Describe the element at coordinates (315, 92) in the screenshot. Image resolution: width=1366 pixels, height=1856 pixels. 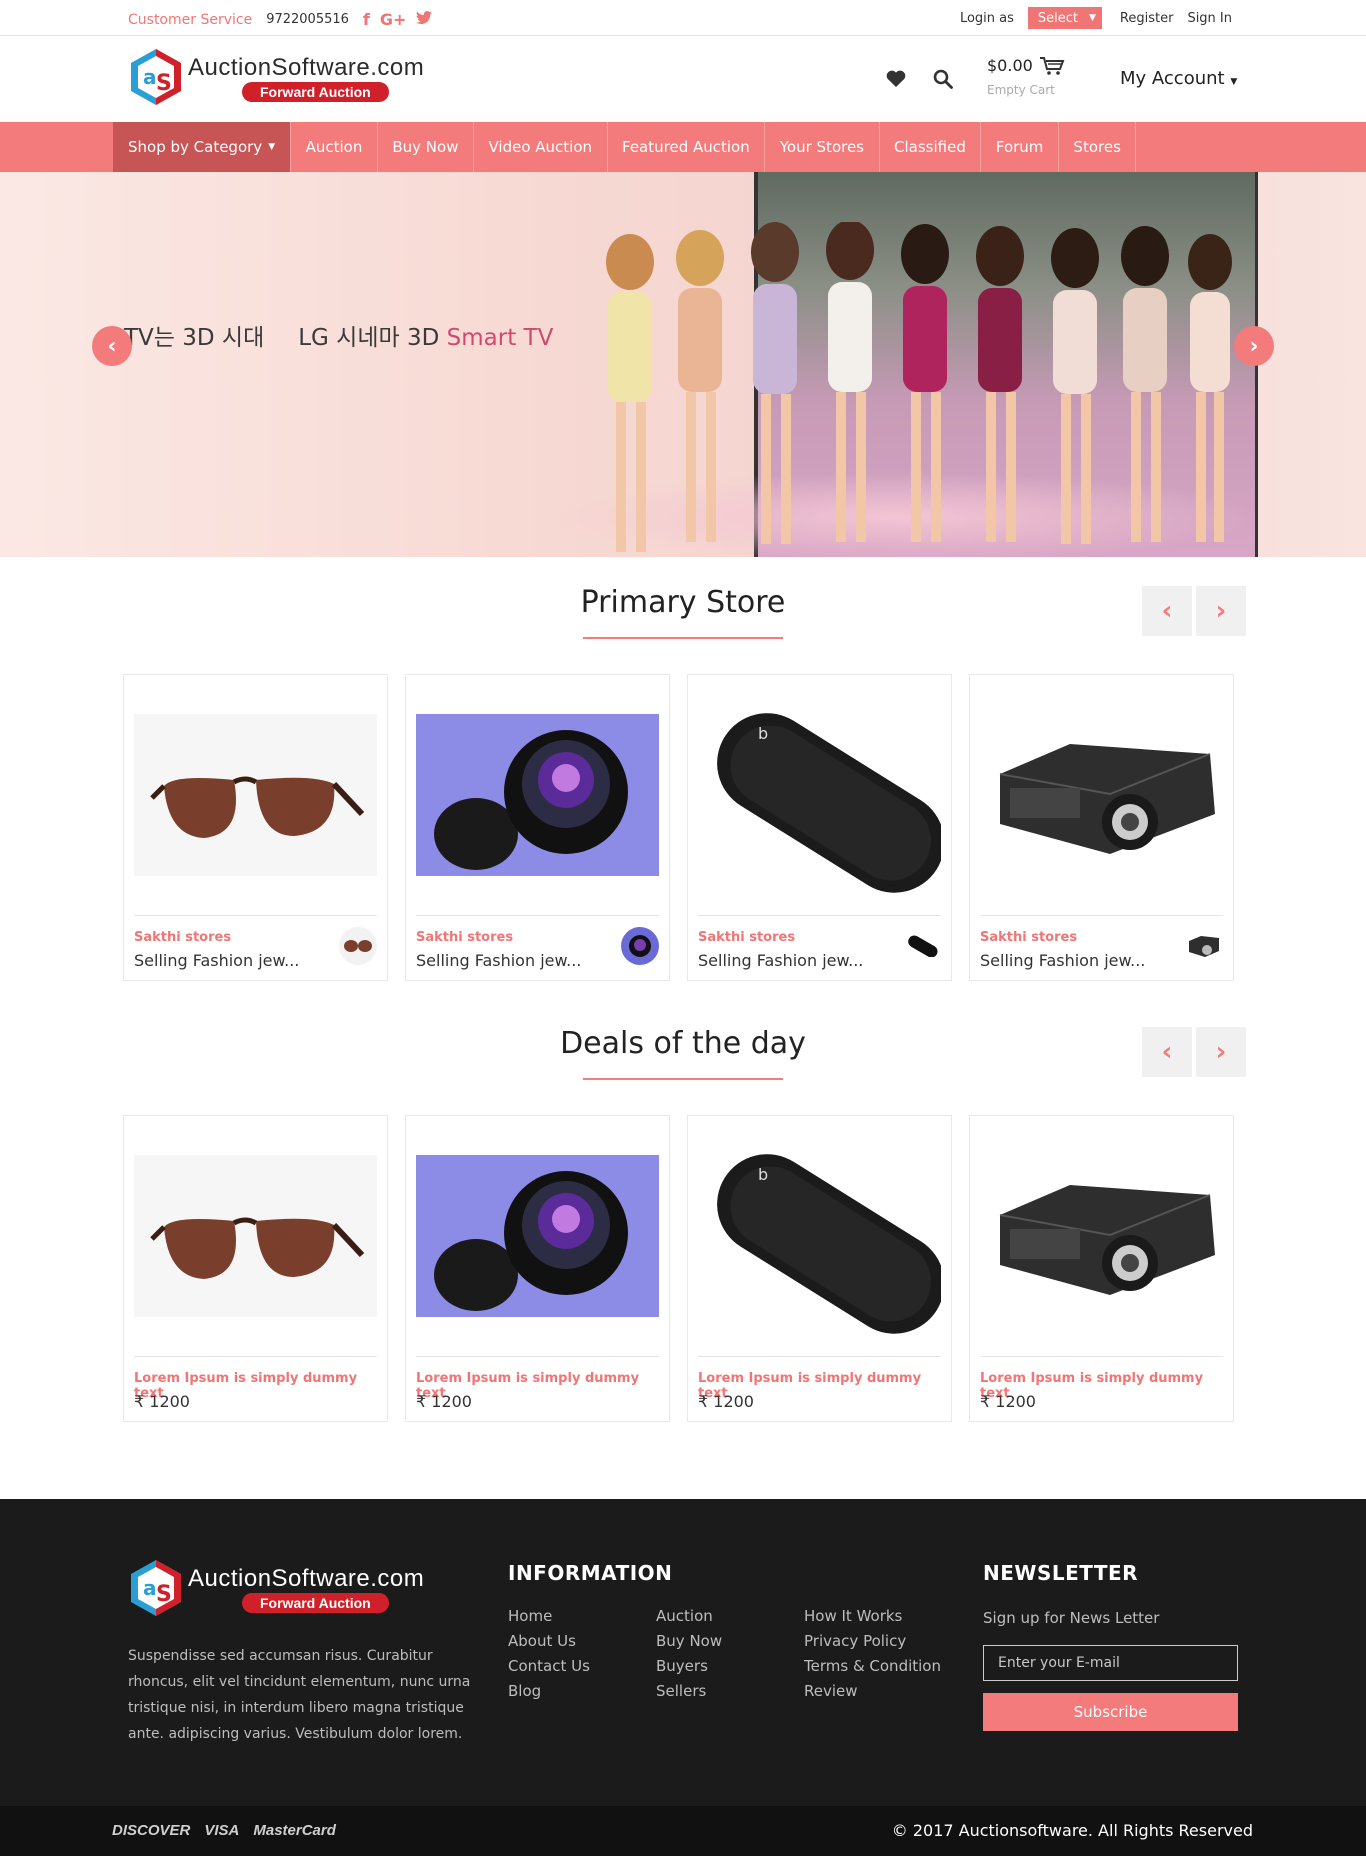
I see `logo-badge: Forward Auction` at that location.